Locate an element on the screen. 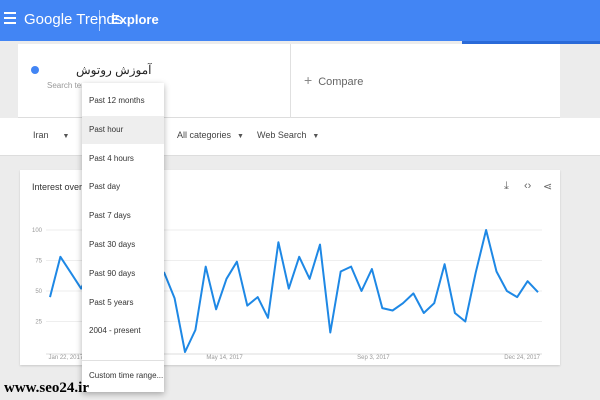  time-menu-item: Past 30 days is located at coordinates (123, 245).